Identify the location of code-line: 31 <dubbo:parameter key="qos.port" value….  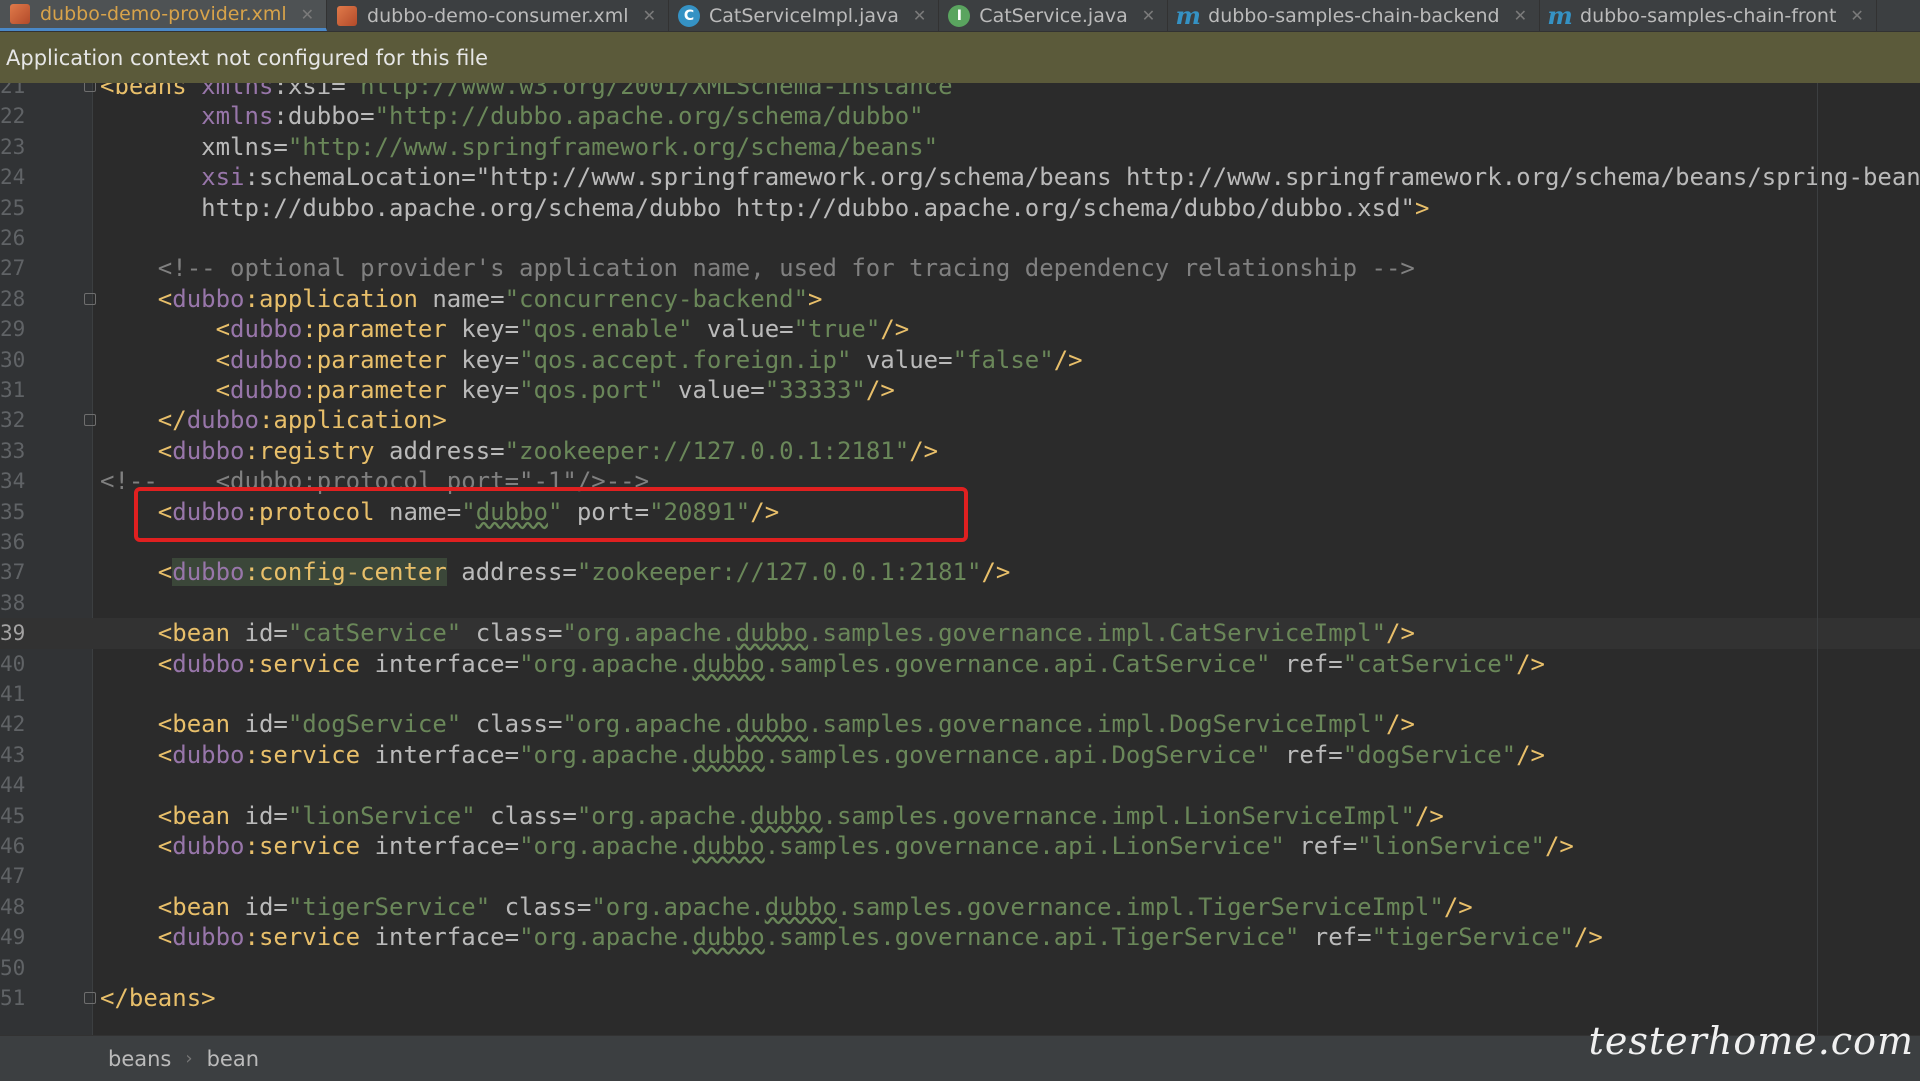
(960, 390).